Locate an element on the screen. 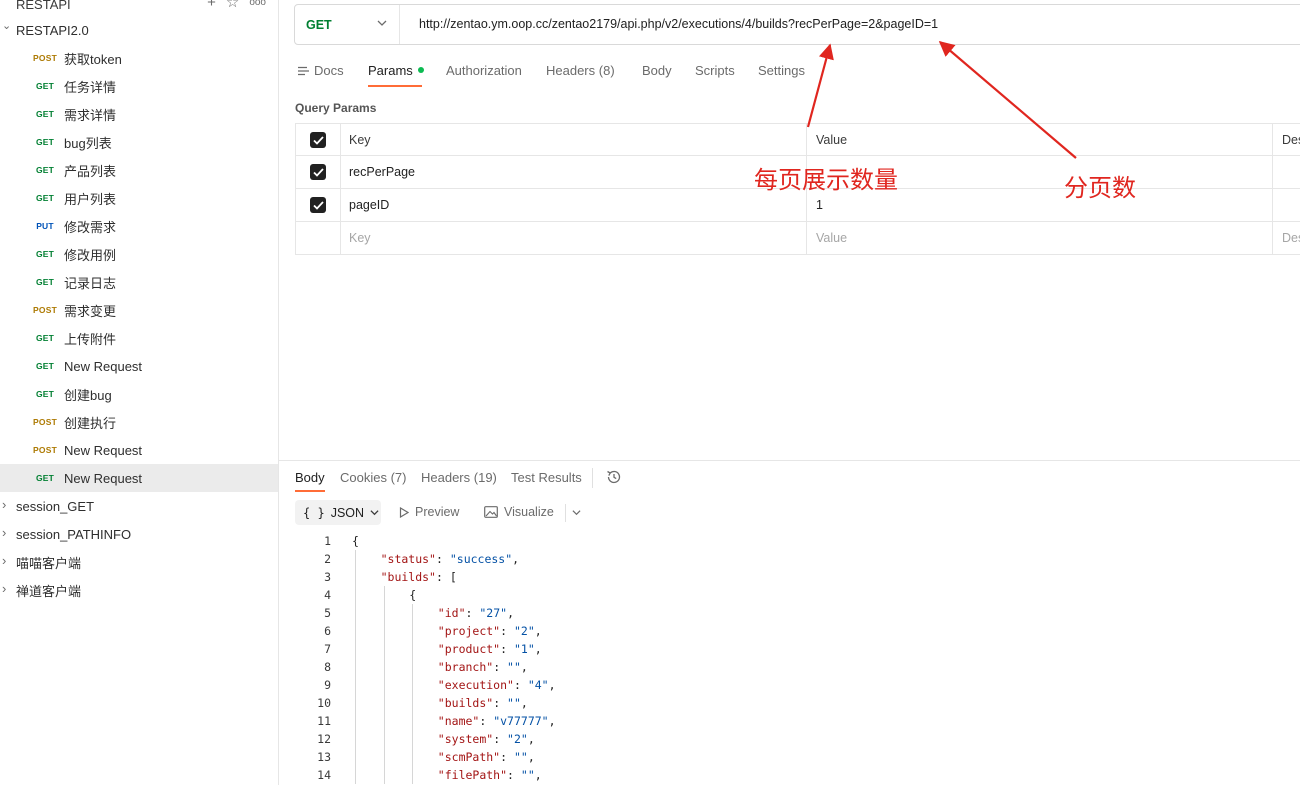 This screenshot has height=785, width=1300. line-number: 12 is located at coordinates (324, 739).